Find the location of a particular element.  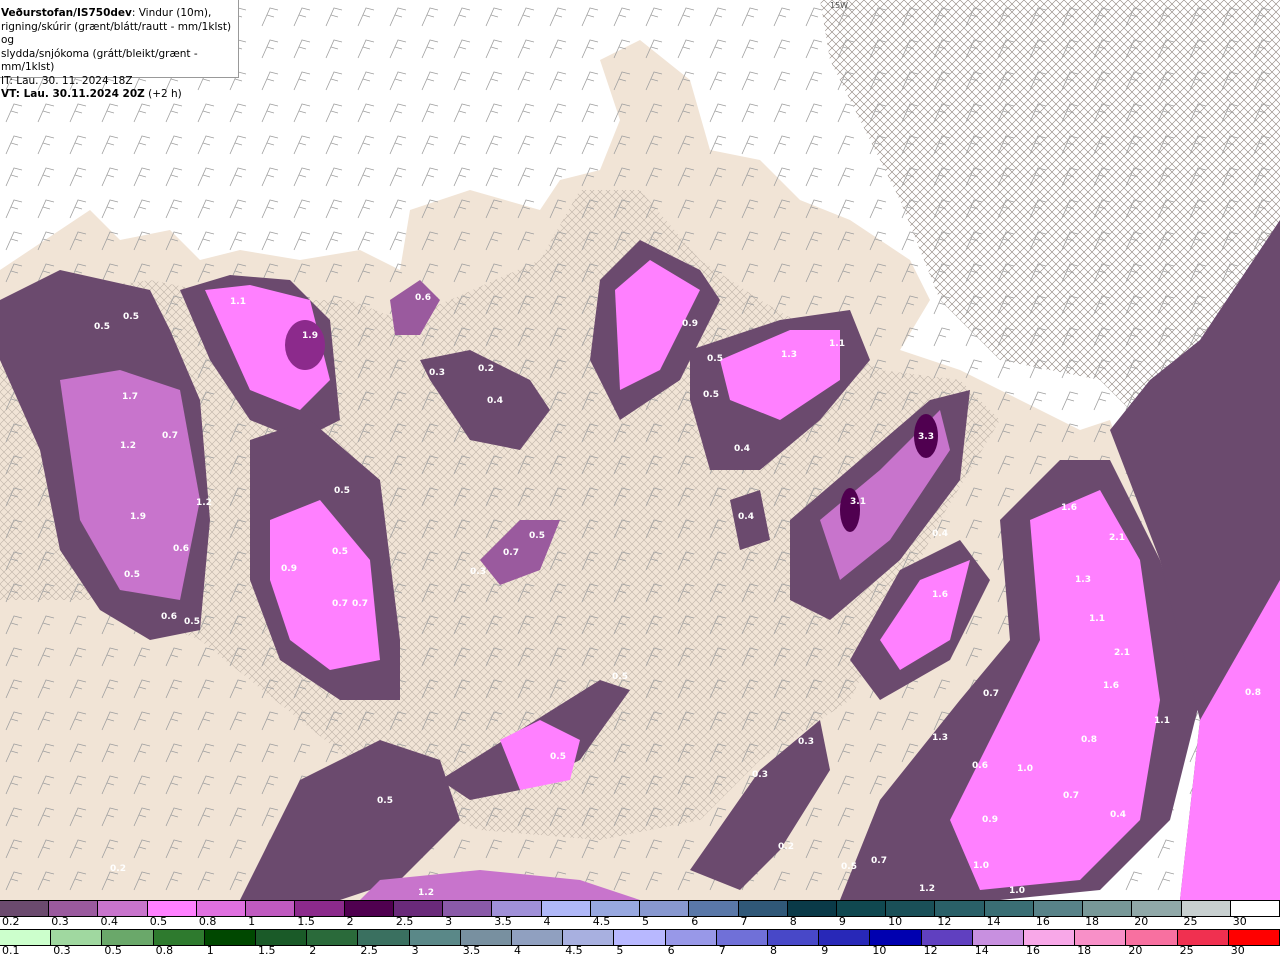

valid-time: VT: Lau. 30.11.2024 20Z is located at coordinates (73, 94).